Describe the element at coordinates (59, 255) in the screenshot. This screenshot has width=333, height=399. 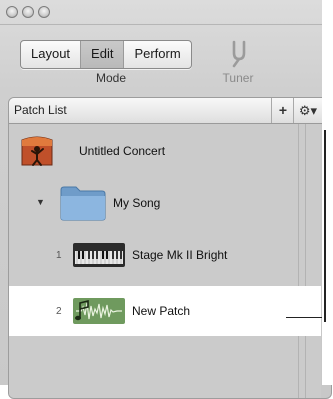
I see `patch-number: 1` at that location.